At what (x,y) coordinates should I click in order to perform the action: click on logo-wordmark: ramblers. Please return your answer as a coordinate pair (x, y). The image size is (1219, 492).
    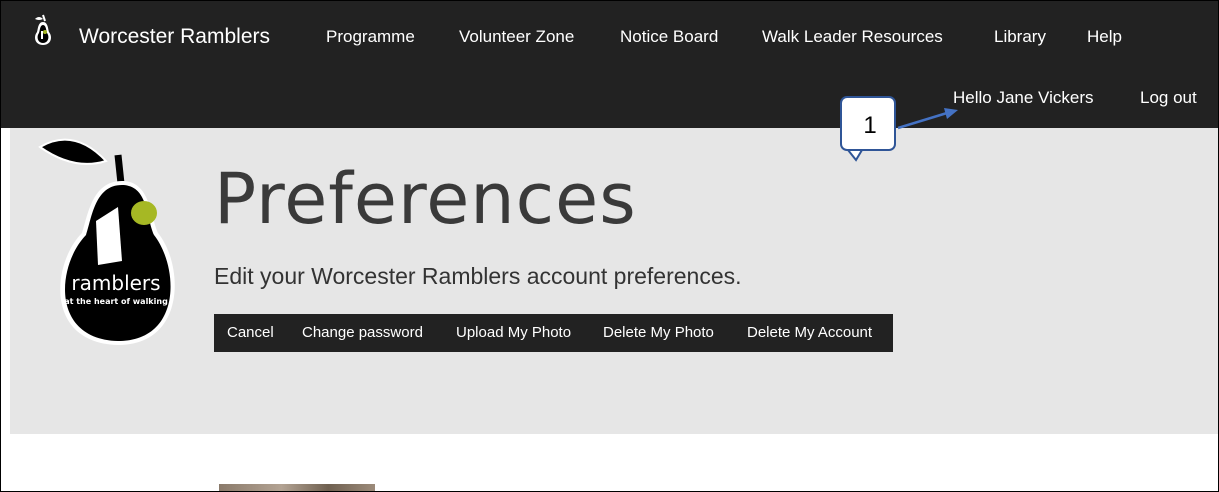
    Looking at the image, I should click on (116, 283).